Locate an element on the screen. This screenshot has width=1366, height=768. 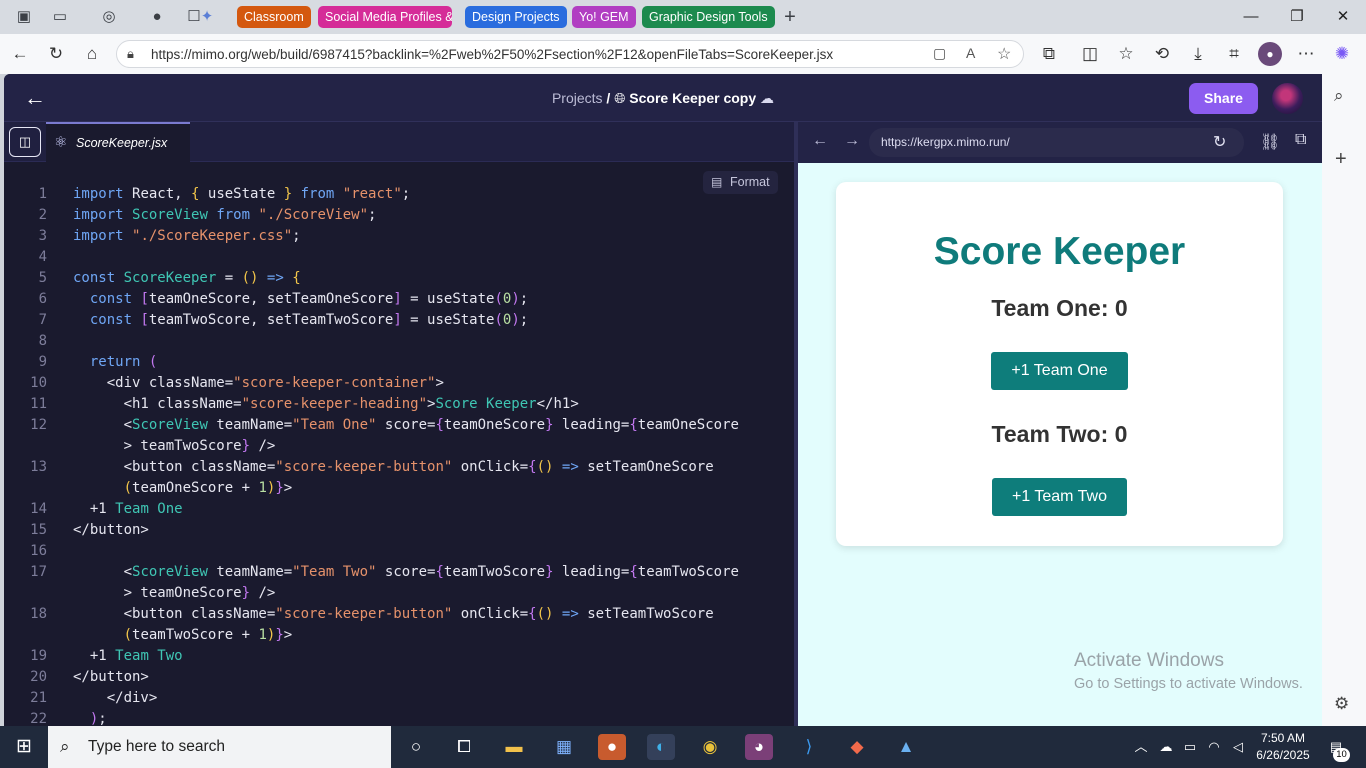
edge-icon: ◐ is located at coordinates (661, 747).